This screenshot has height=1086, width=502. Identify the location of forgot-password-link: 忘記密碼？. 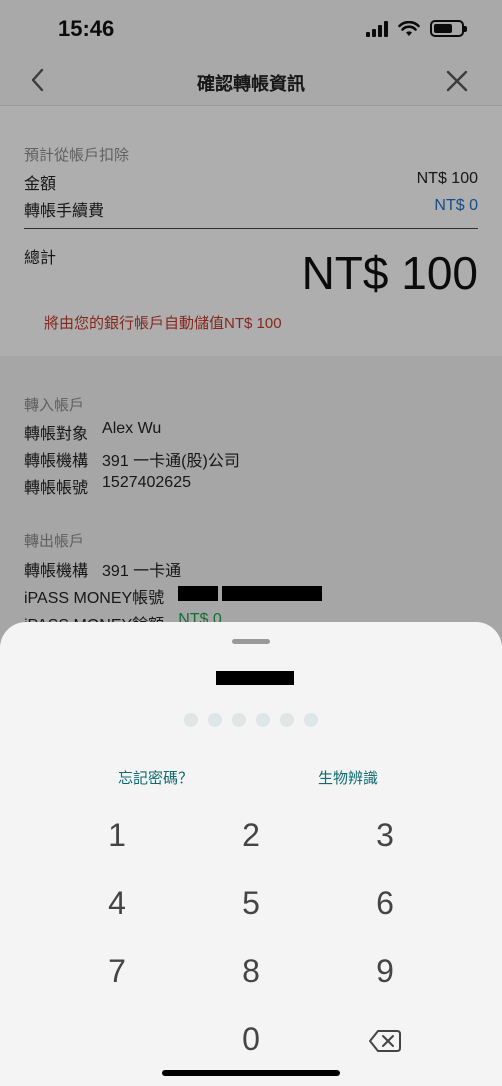
(155, 777).